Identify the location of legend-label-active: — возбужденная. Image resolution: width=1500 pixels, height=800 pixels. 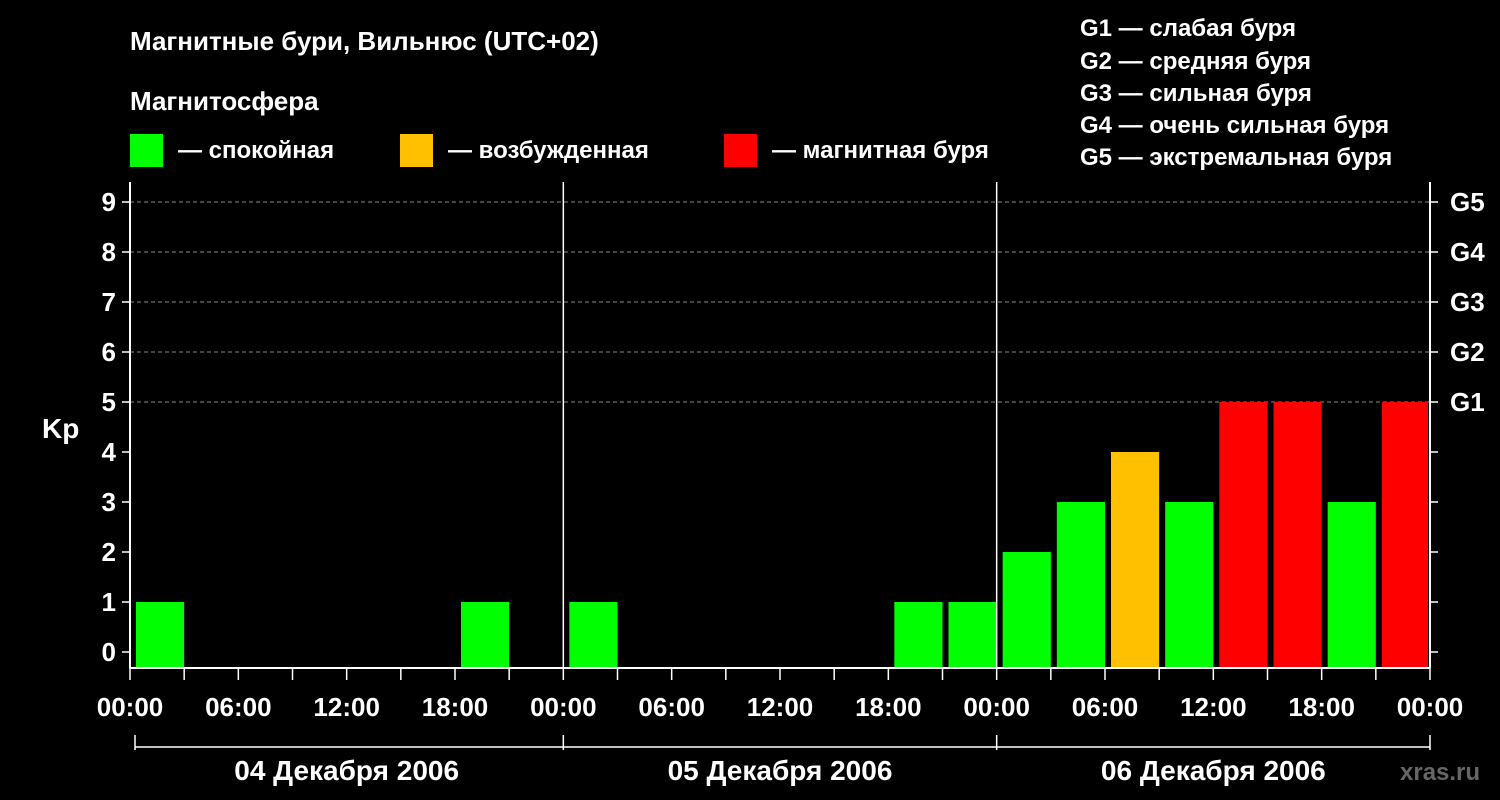
(548, 150).